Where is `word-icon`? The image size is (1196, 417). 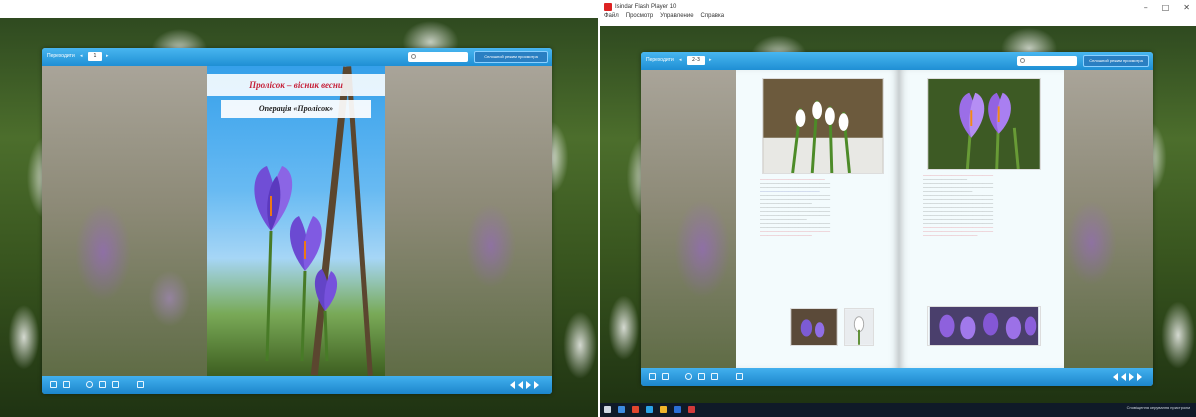
word-icon is located at coordinates (677, 409).